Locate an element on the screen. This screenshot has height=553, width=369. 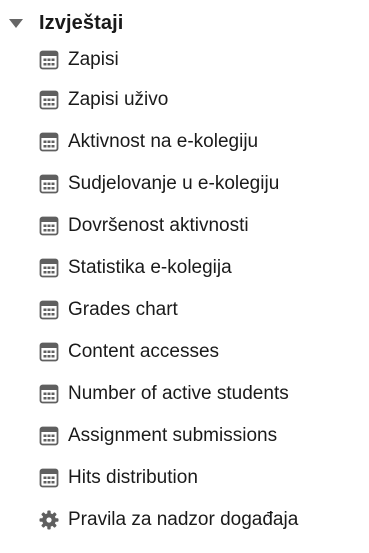
report-item-label: Sudjelovanje u e-kolegiju is located at coordinates (174, 183).